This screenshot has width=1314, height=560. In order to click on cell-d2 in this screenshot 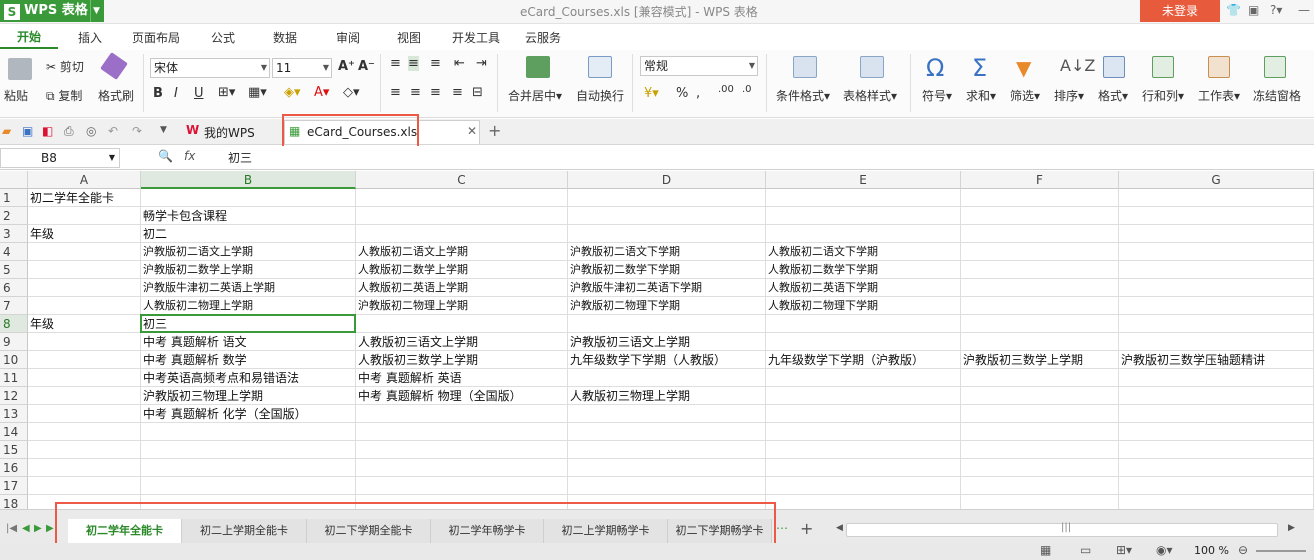, I will do `click(667, 216)`.